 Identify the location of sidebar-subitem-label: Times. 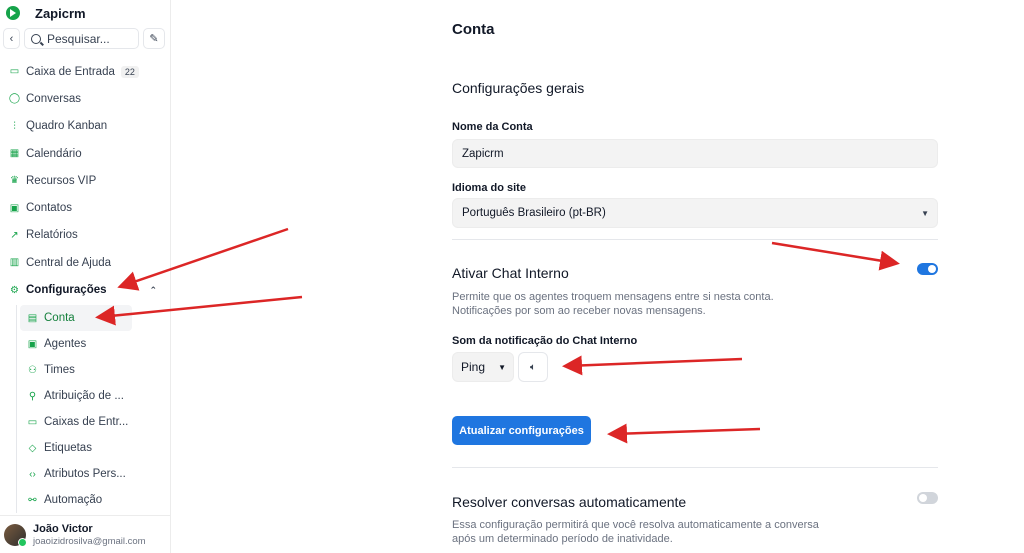
(59, 370).